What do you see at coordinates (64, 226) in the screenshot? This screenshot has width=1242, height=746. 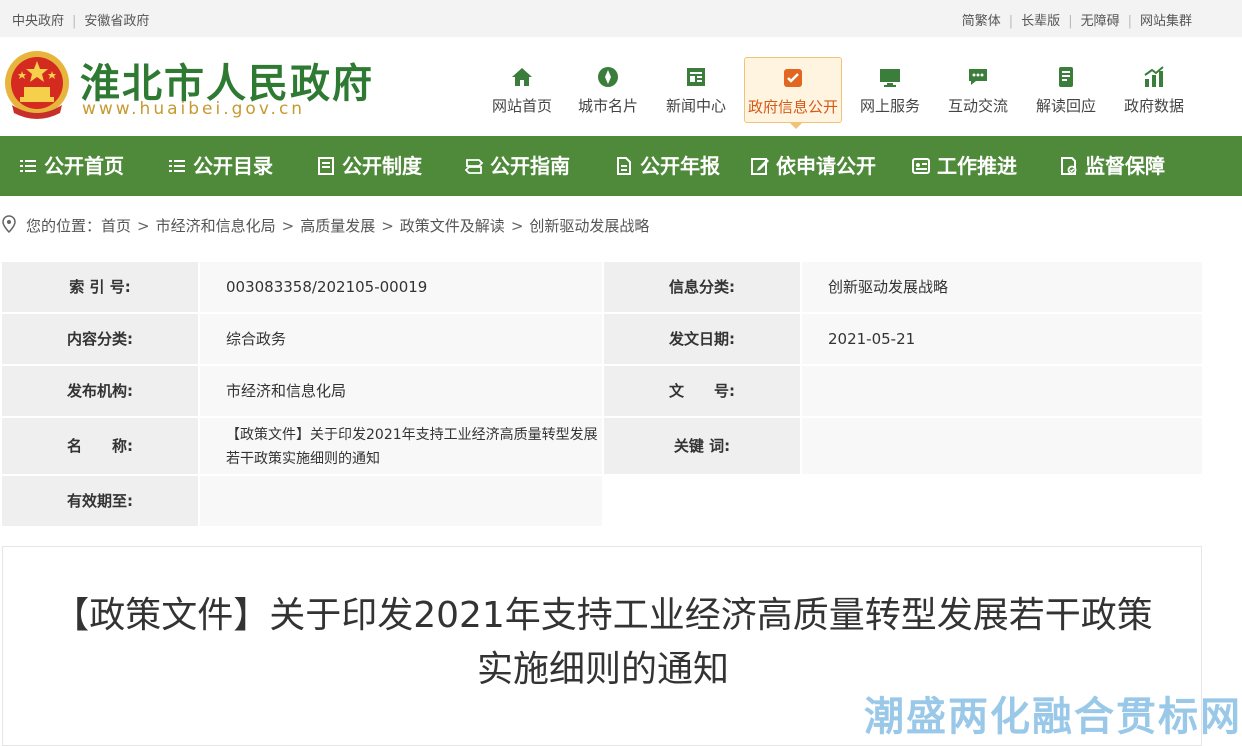 I see `breadcrumb-prefix: 您的位置：` at bounding box center [64, 226].